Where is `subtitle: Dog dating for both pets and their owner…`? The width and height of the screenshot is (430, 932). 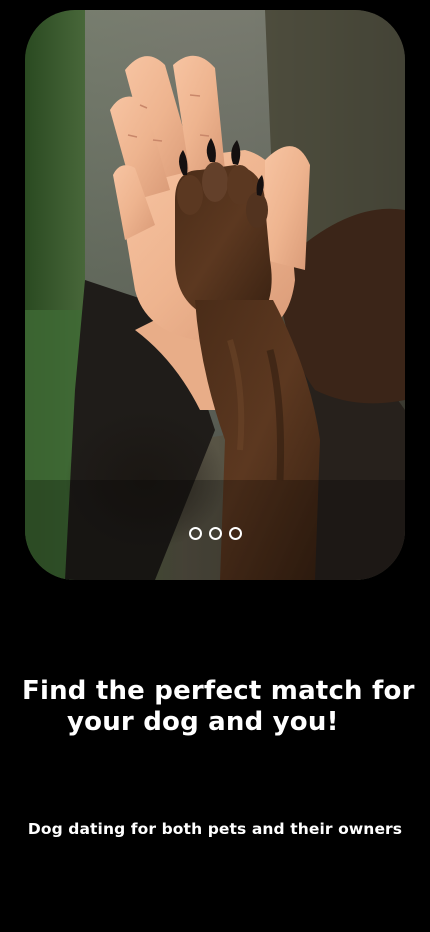
subtitle: Dog dating for both pets and their owner… is located at coordinates (215, 829).